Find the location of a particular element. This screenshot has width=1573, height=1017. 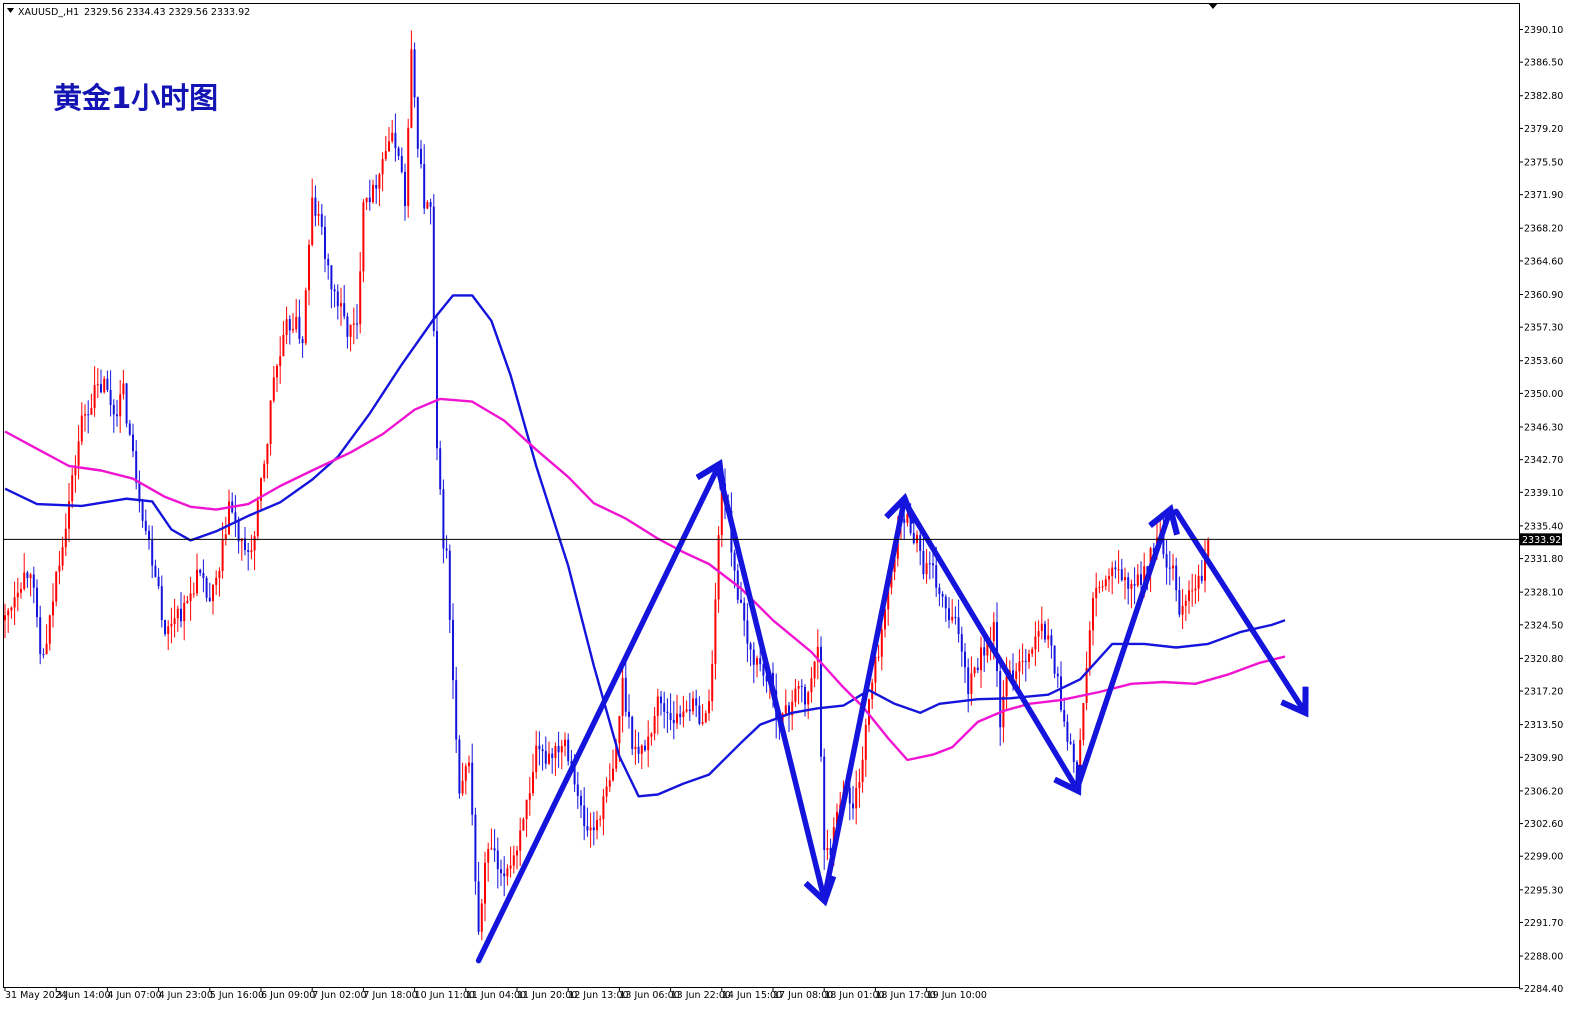

ohlc-readout: 2329.56 2334.43 2329.56 2333.92 is located at coordinates (167, 12).